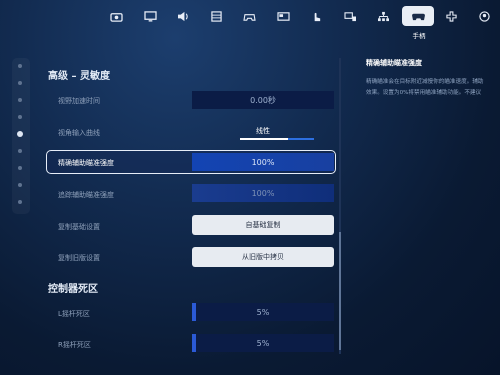 The height and width of the screenshot is (375, 500). I want to click on precision-aim-assist-slider: 100%, so click(263, 162).